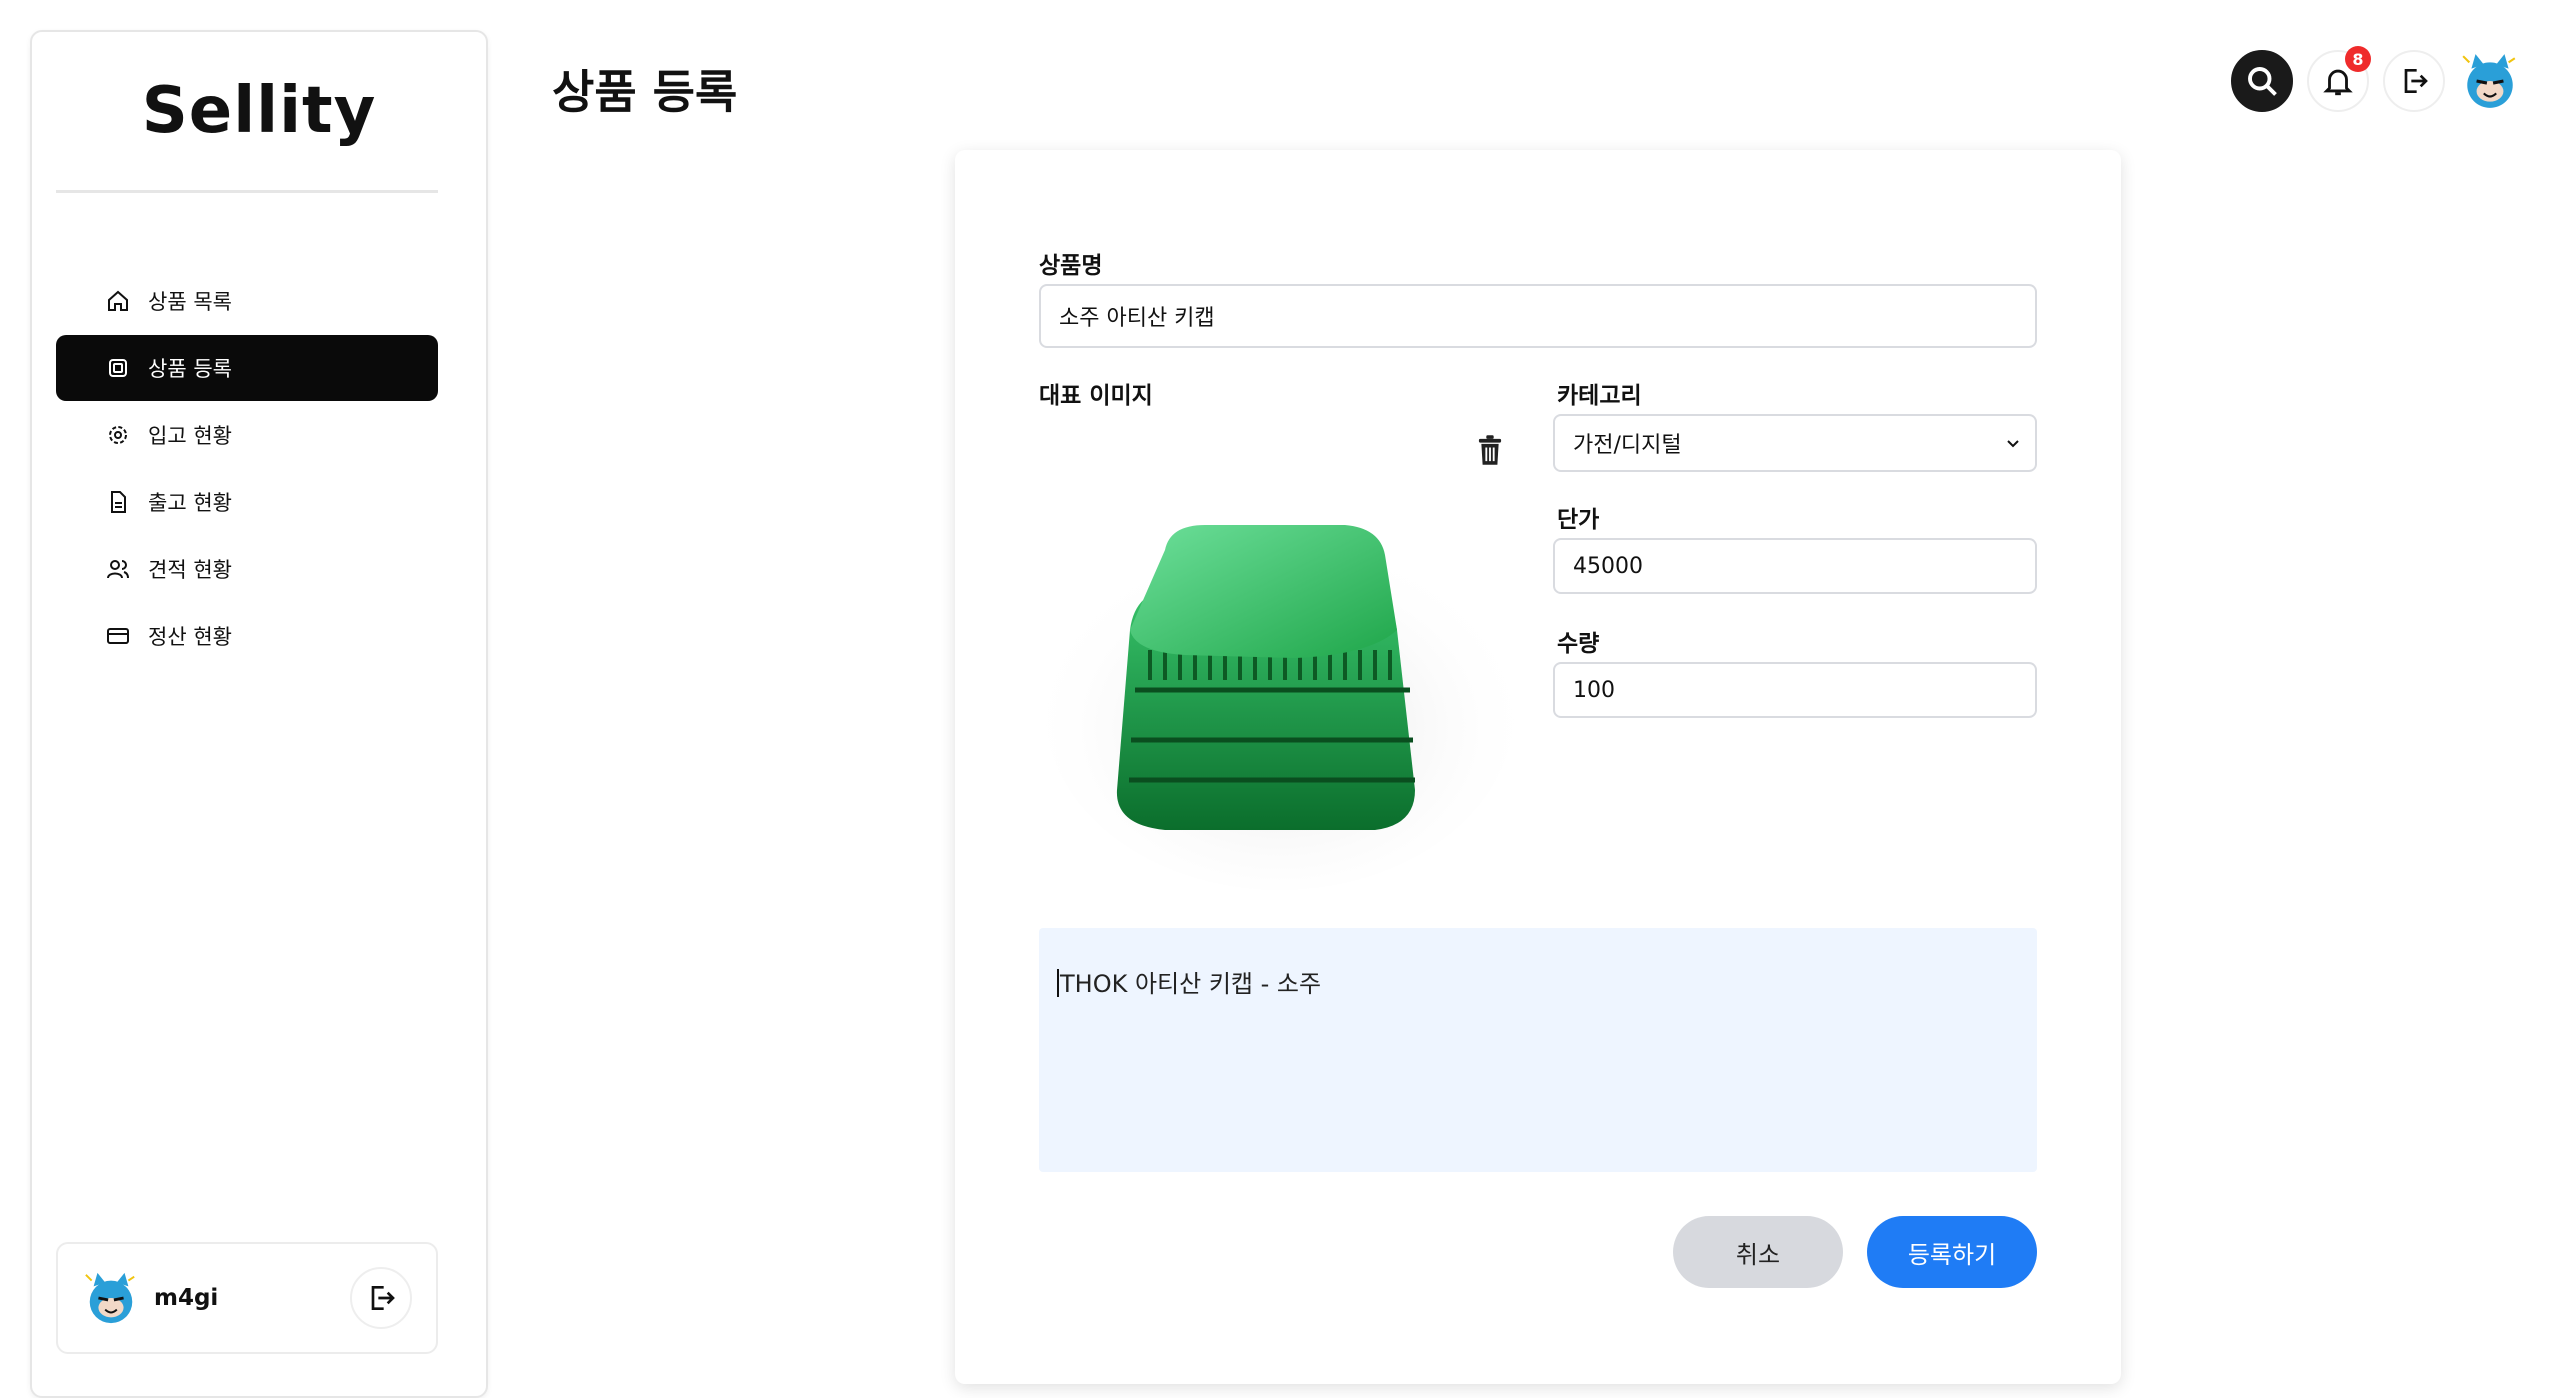 The height and width of the screenshot is (1398, 2561). Describe the element at coordinates (247, 636) in the screenshot. I see `sidebar-item-settlement: 정산 현황` at that location.